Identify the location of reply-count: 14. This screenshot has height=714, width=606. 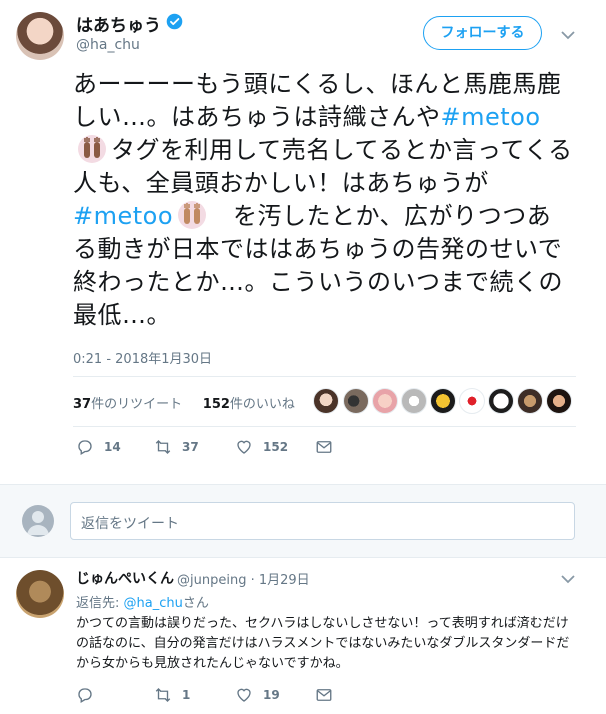
(112, 447).